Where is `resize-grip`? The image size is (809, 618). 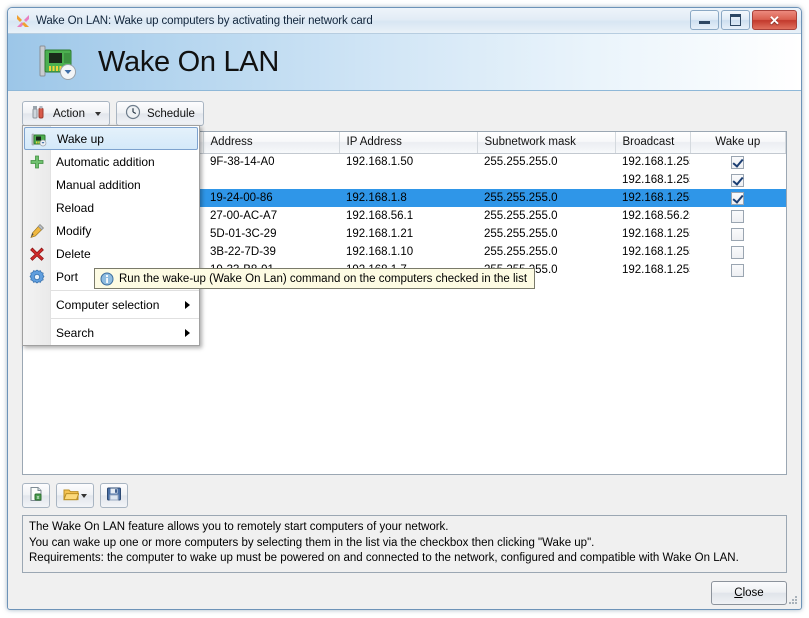 resize-grip is located at coordinates (792, 599).